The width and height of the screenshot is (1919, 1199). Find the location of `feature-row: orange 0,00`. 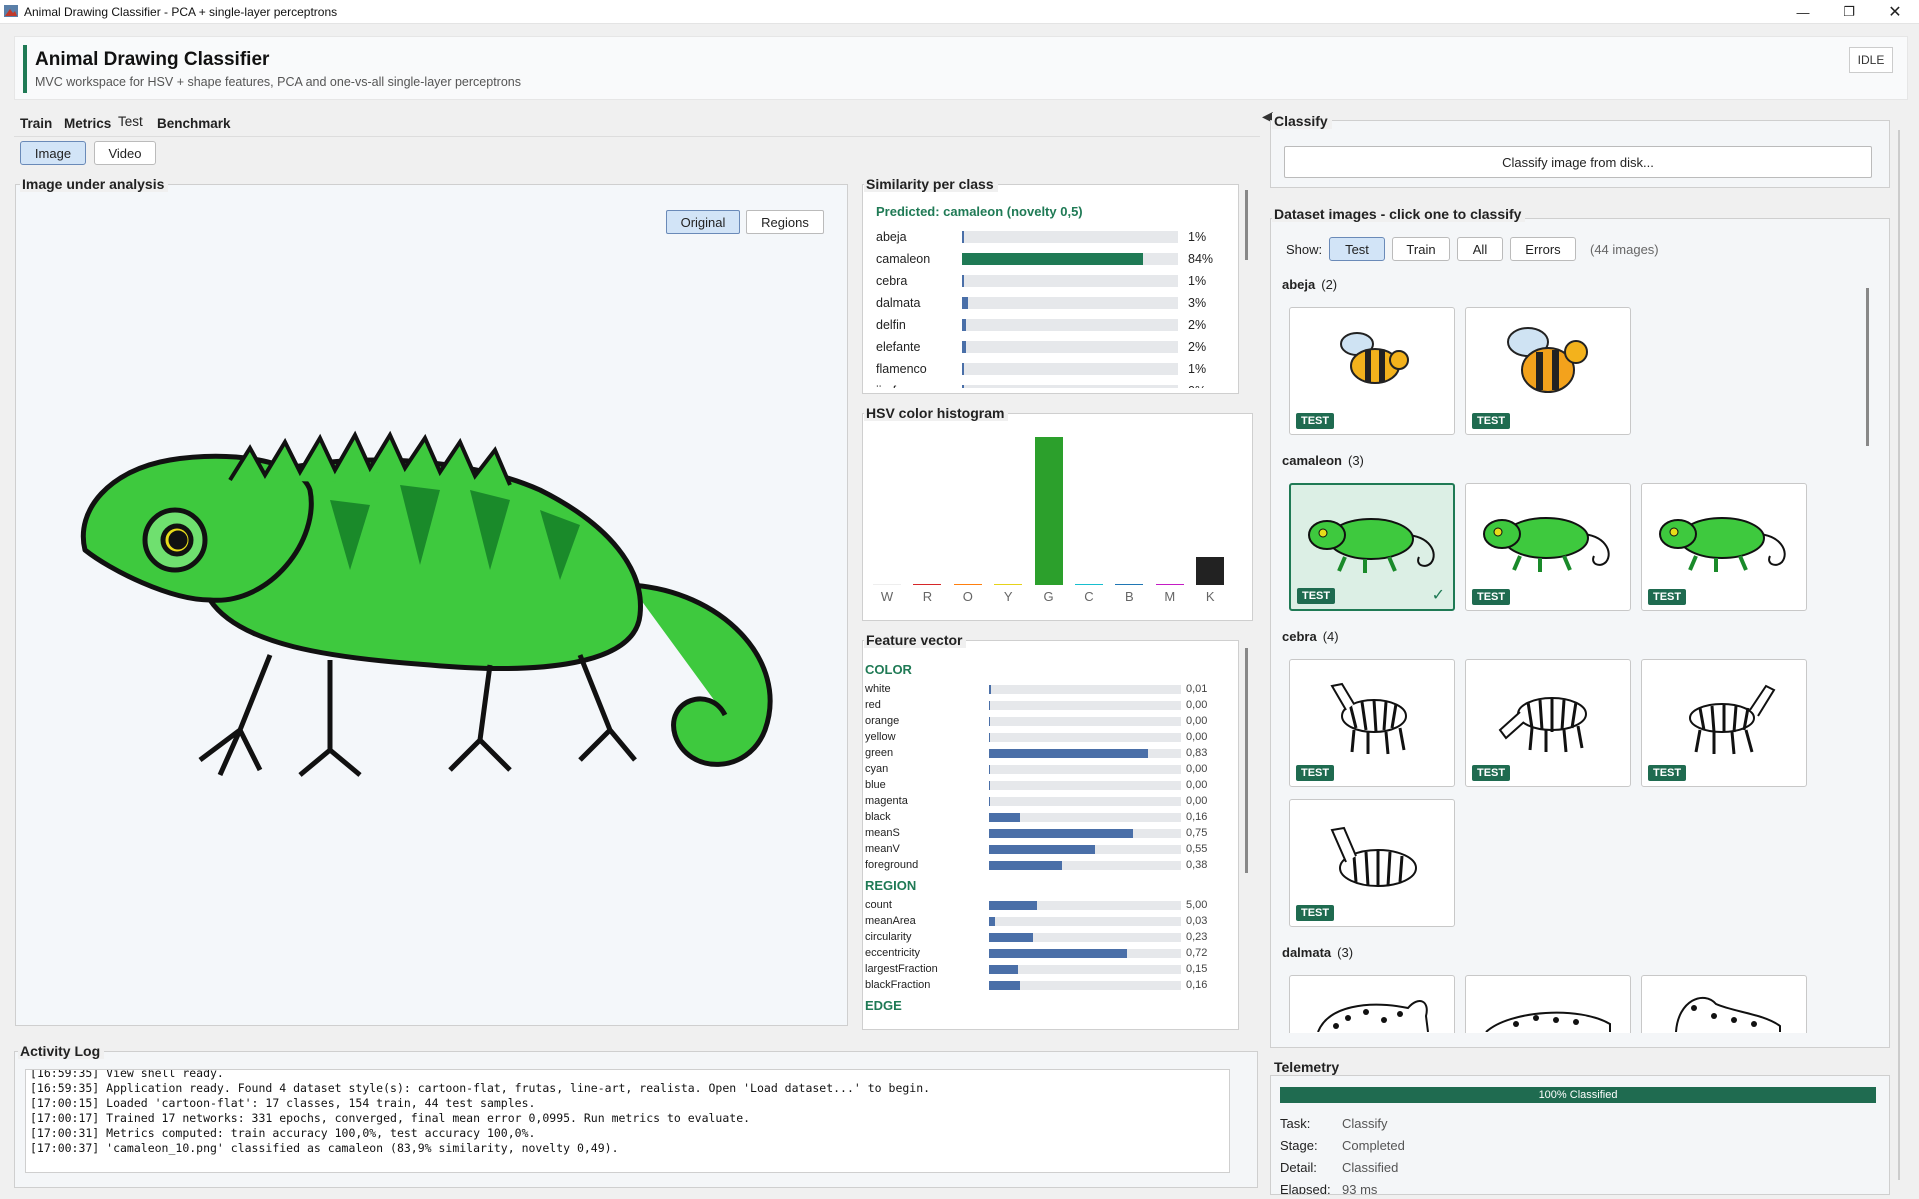

feature-row: orange 0,00 is located at coordinates (1045, 721).